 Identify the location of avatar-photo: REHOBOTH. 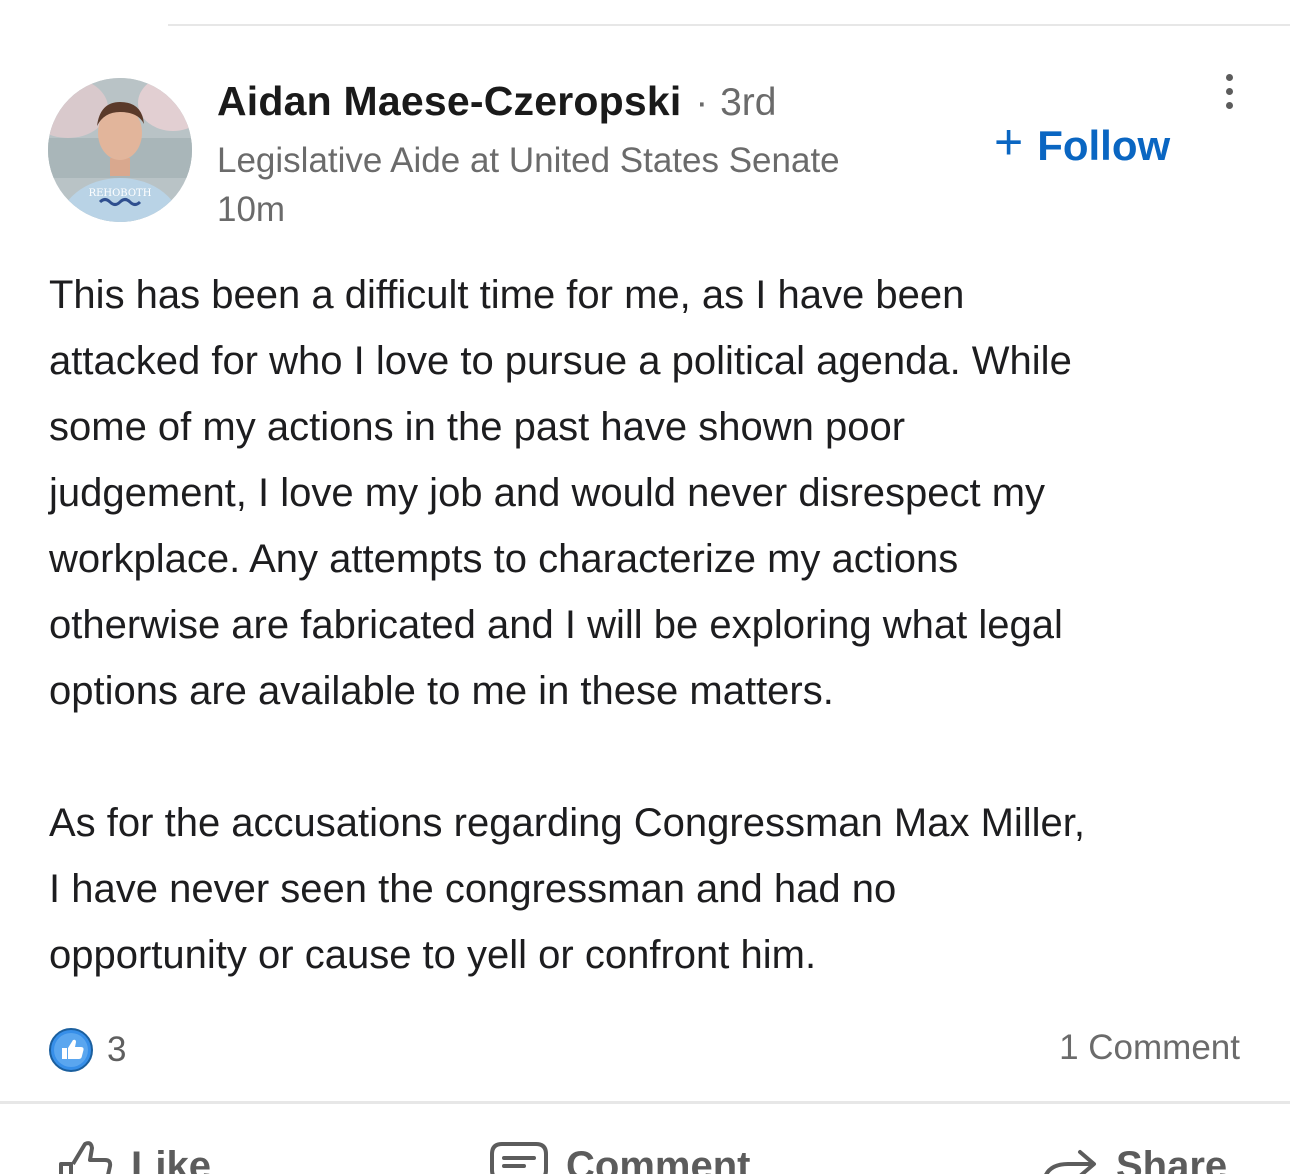
(120, 150).